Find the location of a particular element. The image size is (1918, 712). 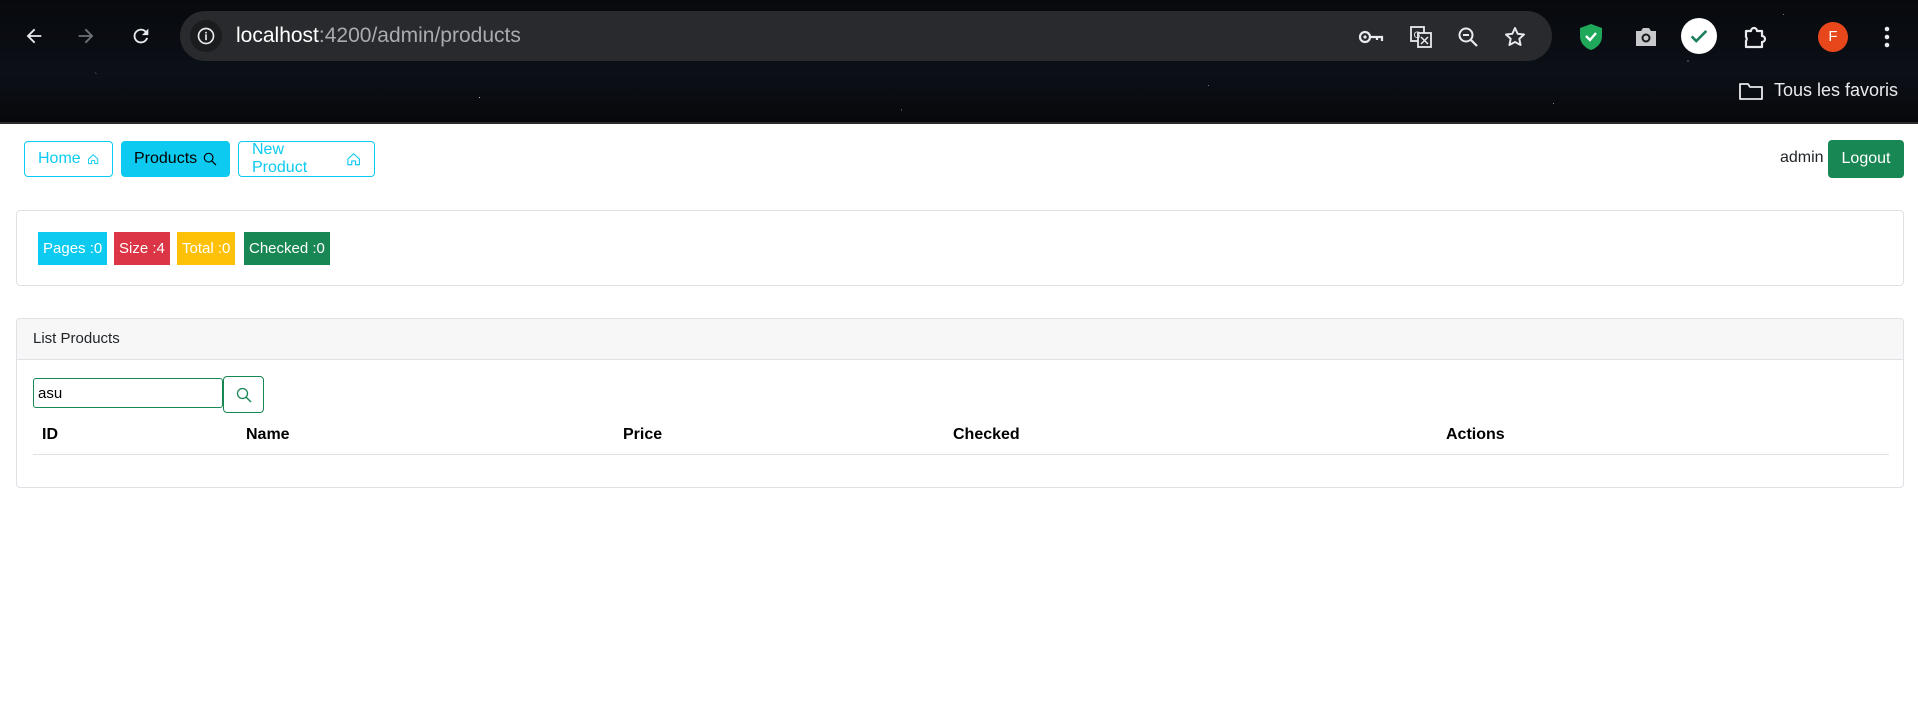

checked-badge: Checked :0 is located at coordinates (287, 248).